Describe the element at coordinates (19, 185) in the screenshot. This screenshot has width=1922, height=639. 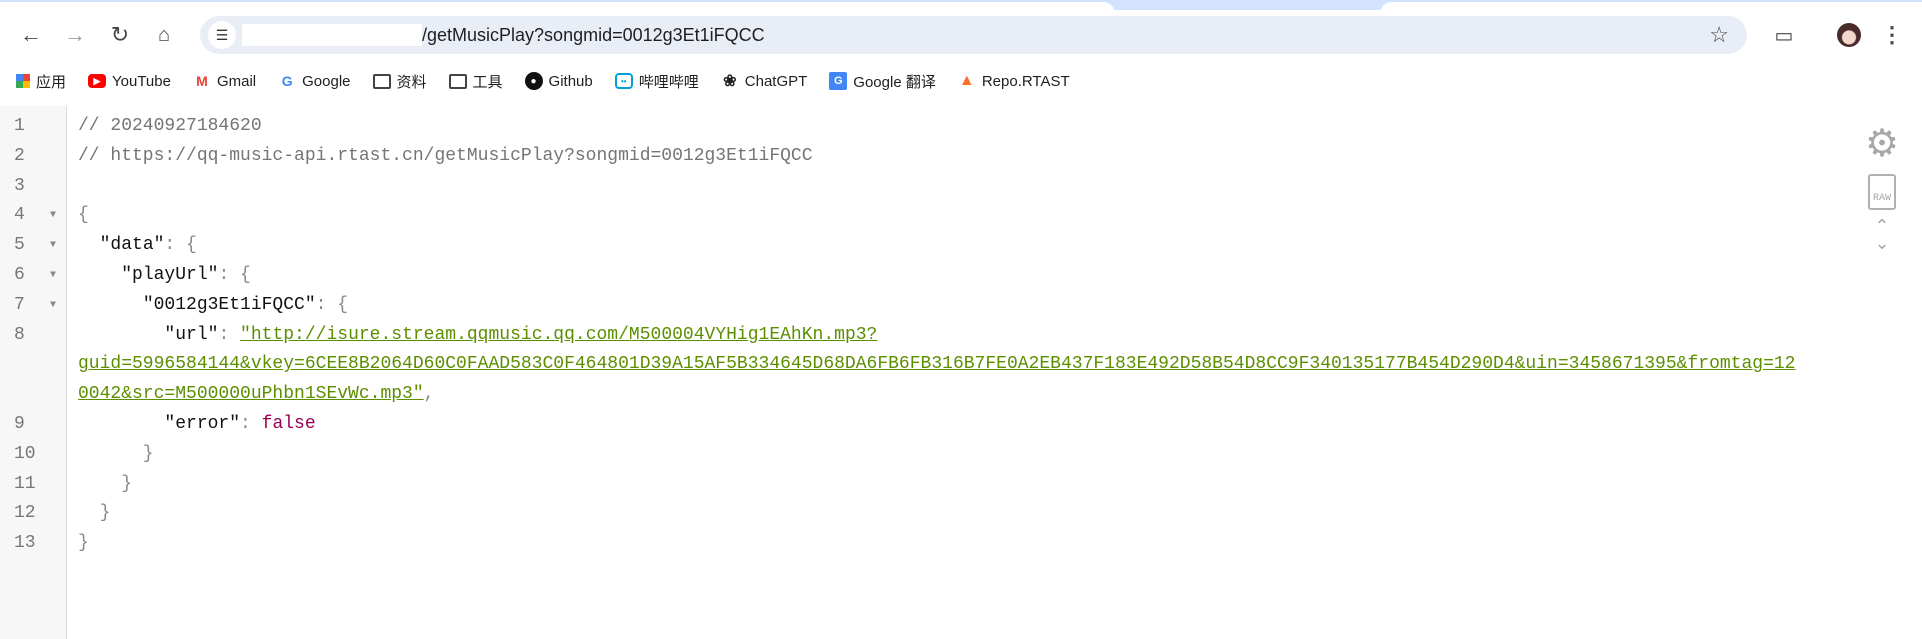
I see `line-number: 3` at that location.